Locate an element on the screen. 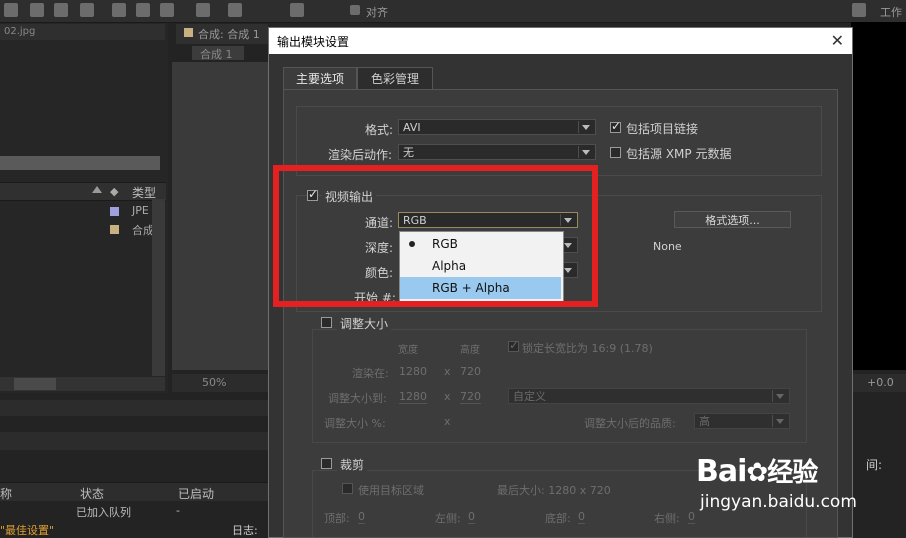 The width and height of the screenshot is (906, 538). include-project-link-checkbox: ✓ is located at coordinates (616, 126).